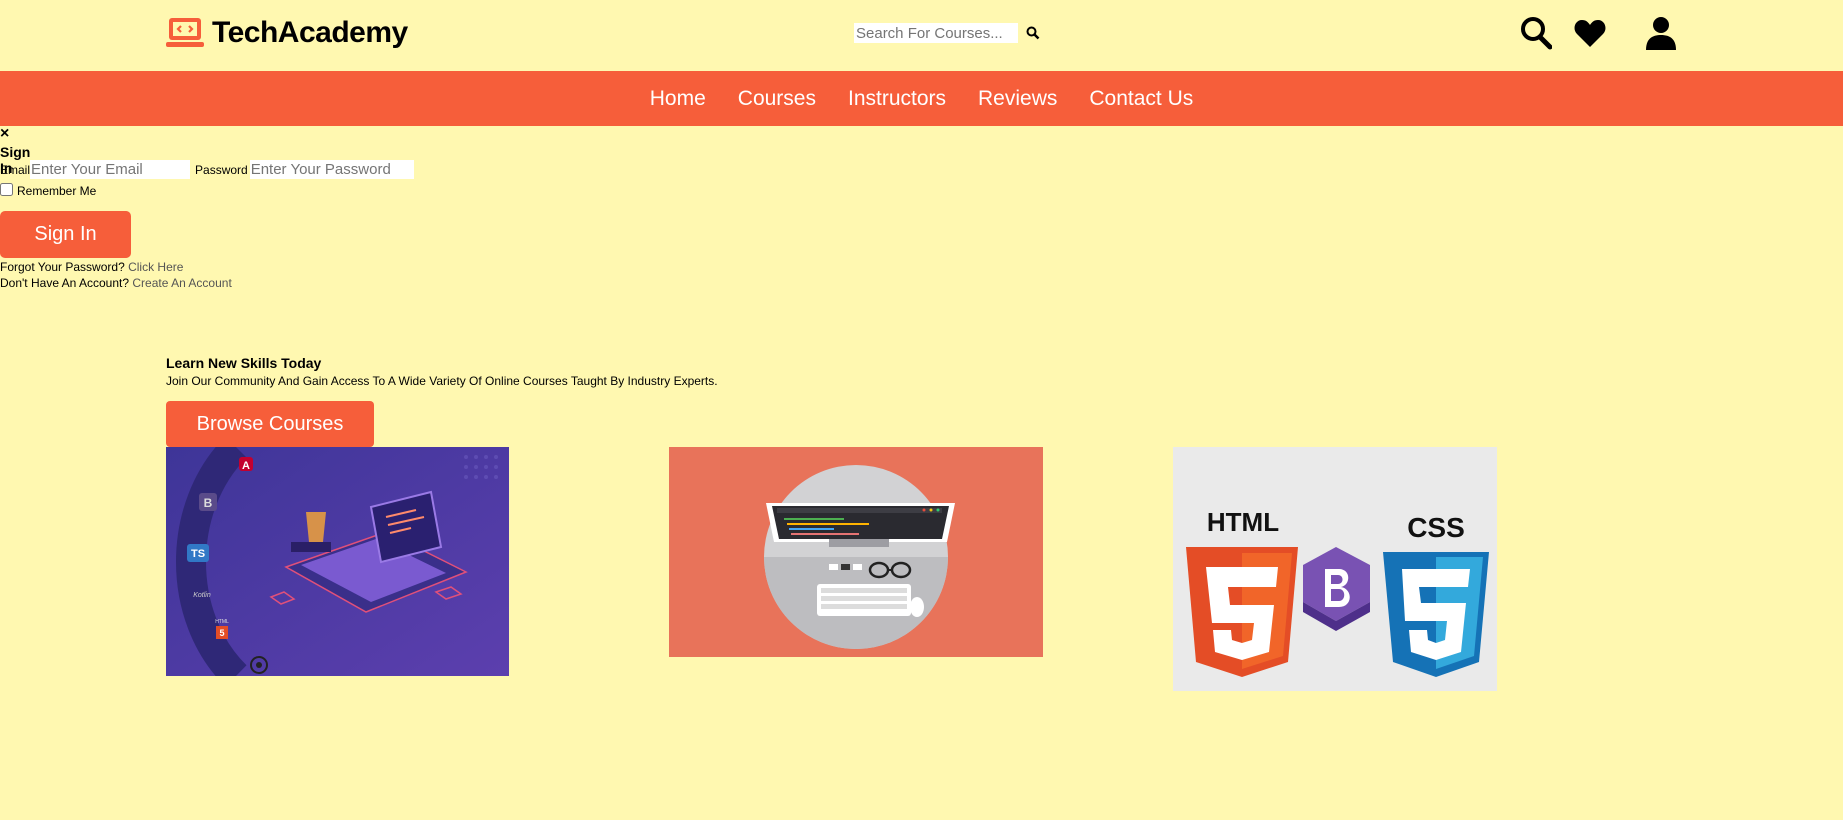 The width and height of the screenshot is (1843, 820). Describe the element at coordinates (198, 554) in the screenshot. I see `typescript-badge: TS` at that location.